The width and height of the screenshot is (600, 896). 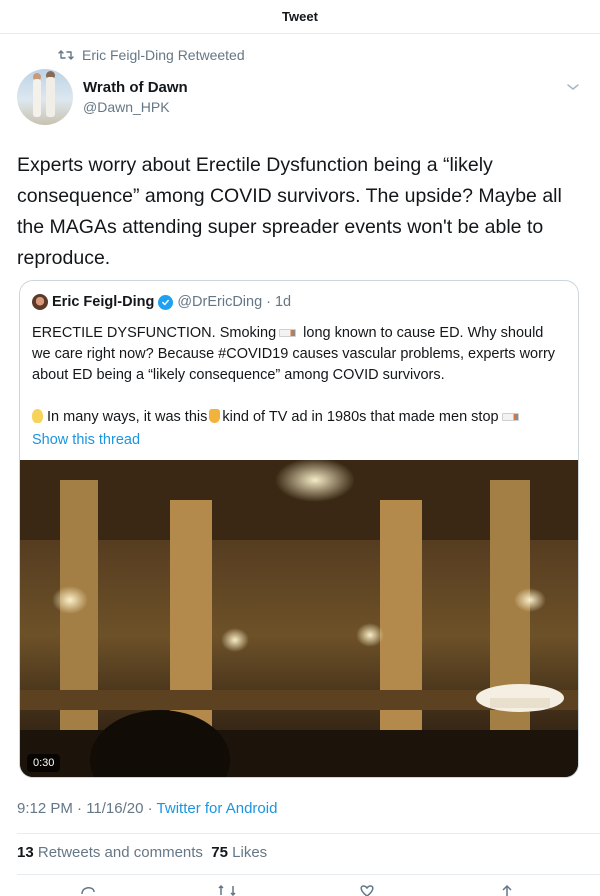 I want to click on likes-label: Likes, so click(x=249, y=852).